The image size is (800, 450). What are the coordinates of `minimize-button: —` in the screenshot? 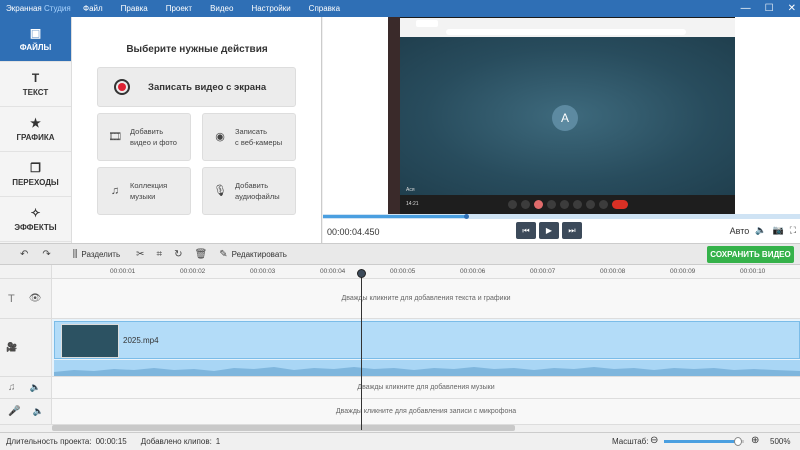 It's located at (746, 8).